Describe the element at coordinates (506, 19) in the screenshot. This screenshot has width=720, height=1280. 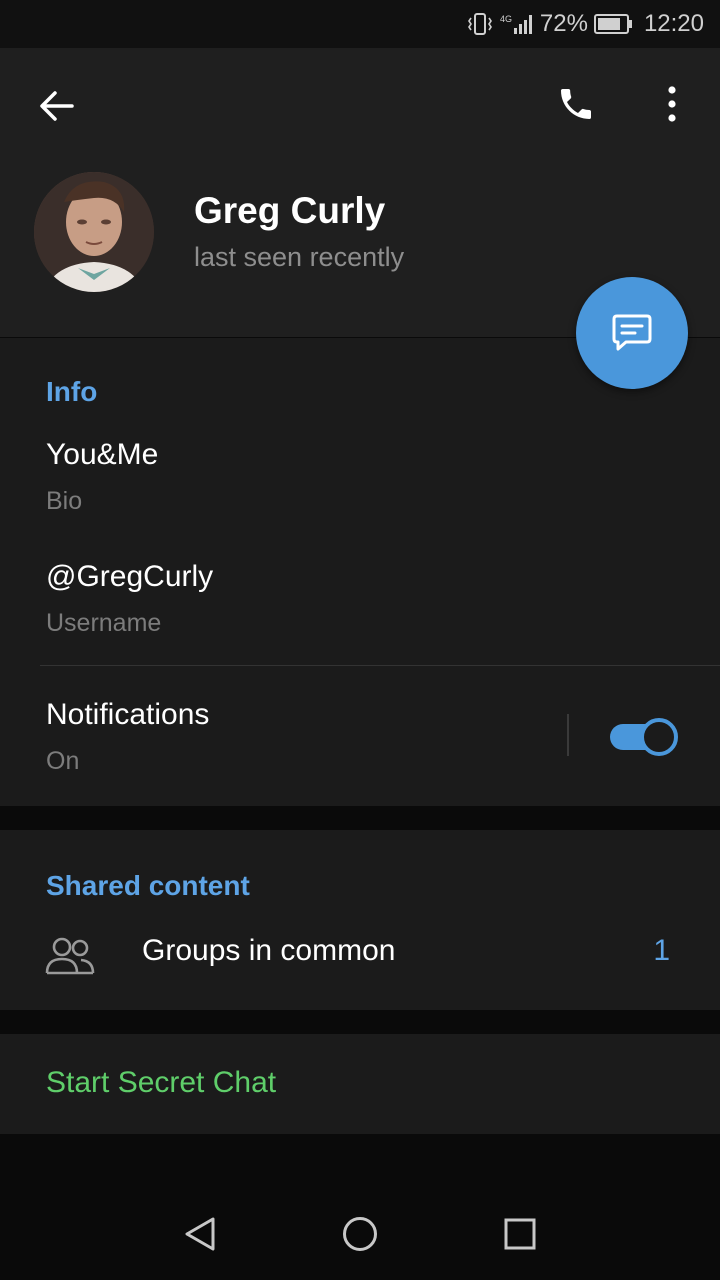
I see `network-type-label: 4G` at that location.